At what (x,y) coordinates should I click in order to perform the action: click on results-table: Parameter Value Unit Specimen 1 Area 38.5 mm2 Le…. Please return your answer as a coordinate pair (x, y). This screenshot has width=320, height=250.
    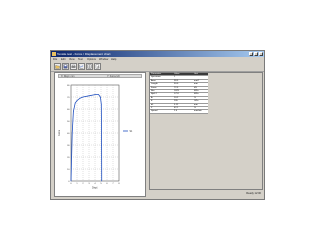
    Looking at the image, I should click on (179, 93).